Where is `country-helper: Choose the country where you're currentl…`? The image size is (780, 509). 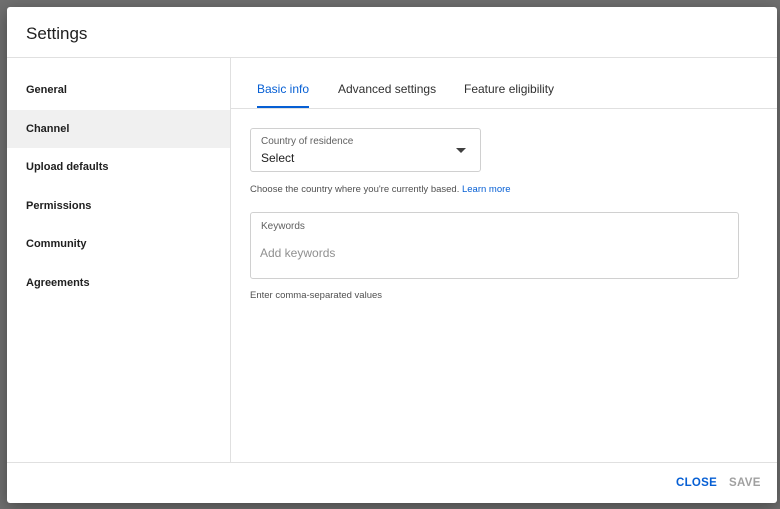
country-helper: Choose the country where you're currentl… is located at coordinates (380, 189).